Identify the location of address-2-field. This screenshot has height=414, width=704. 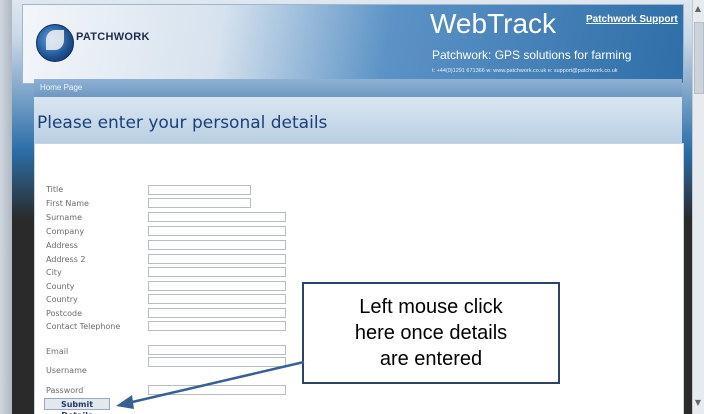
(217, 259).